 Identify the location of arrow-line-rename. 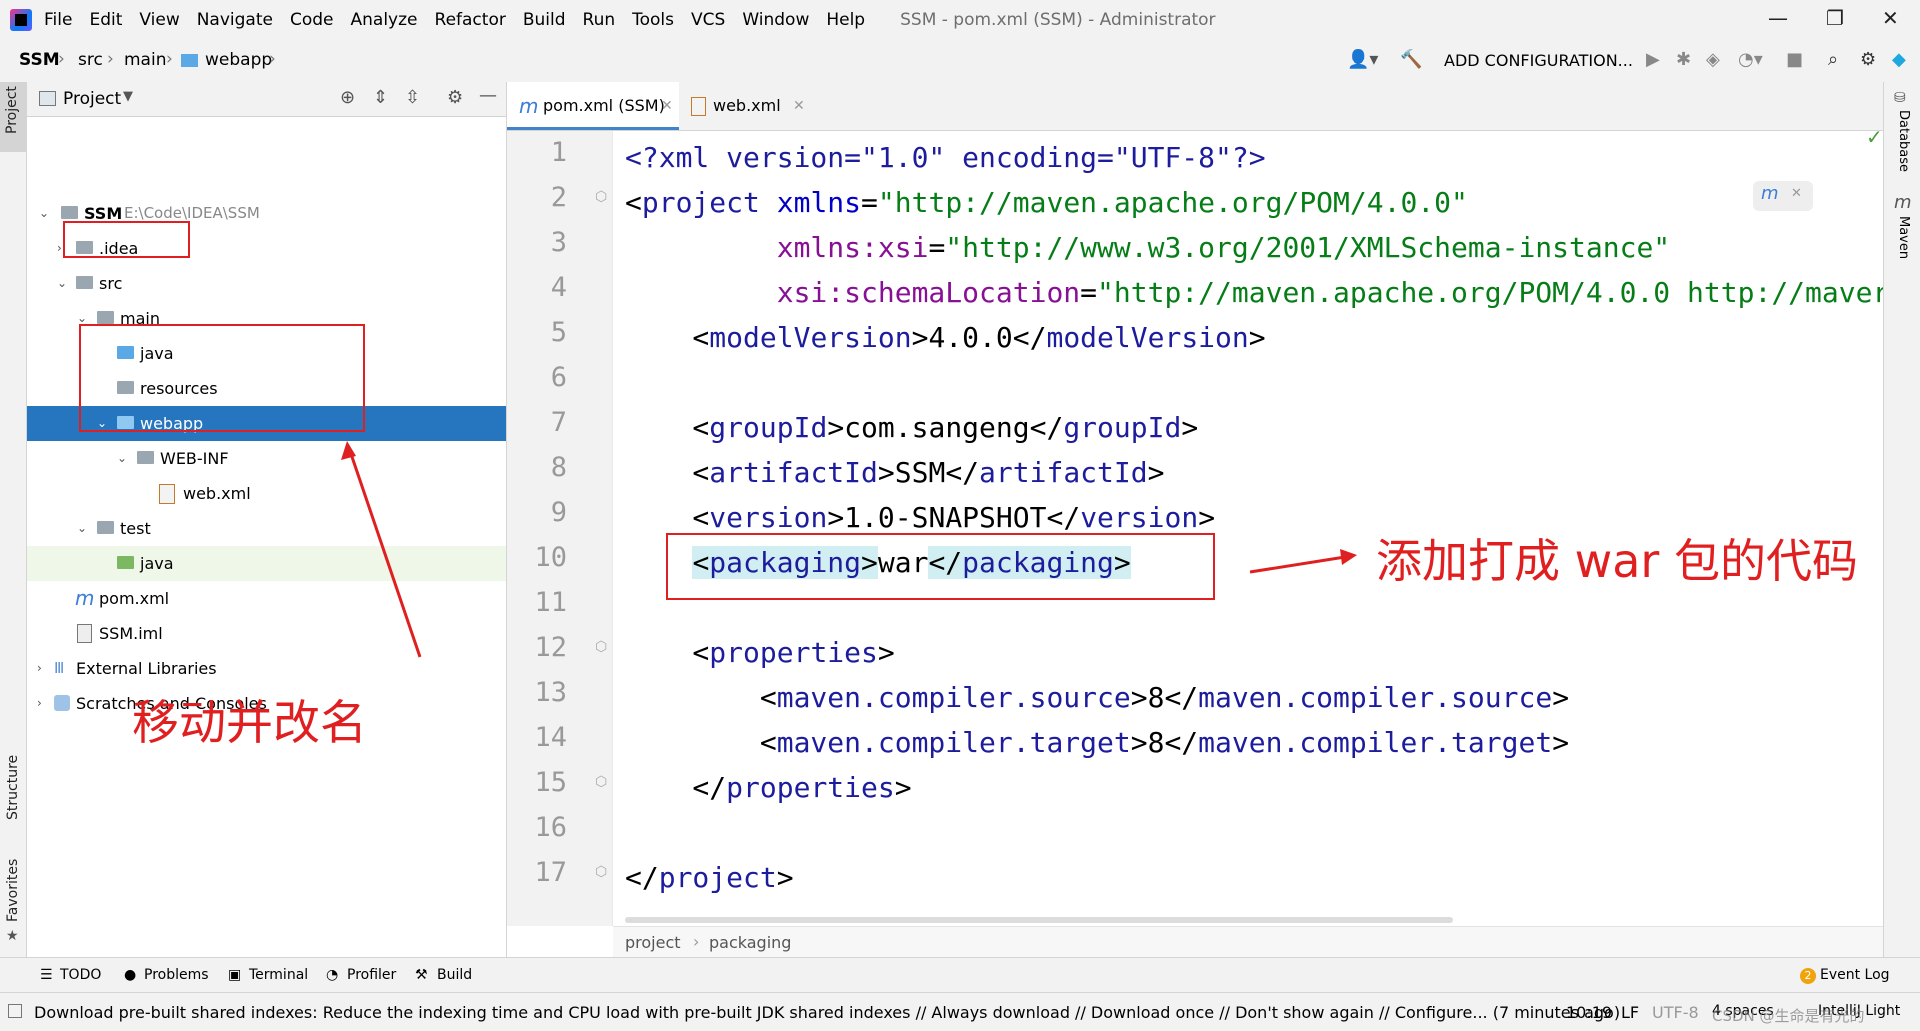
(384, 552).